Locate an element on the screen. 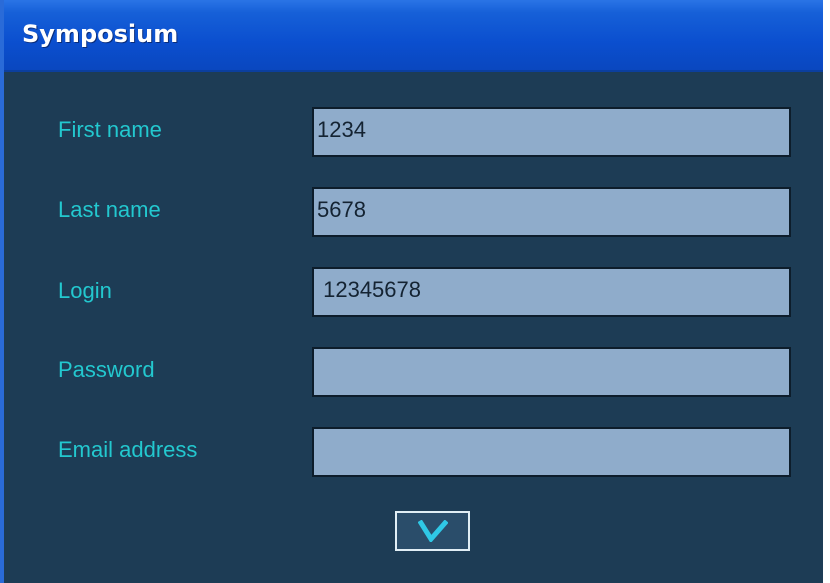 This screenshot has width=830, height=583. title-bar: Symposium is located at coordinates (413, 36).